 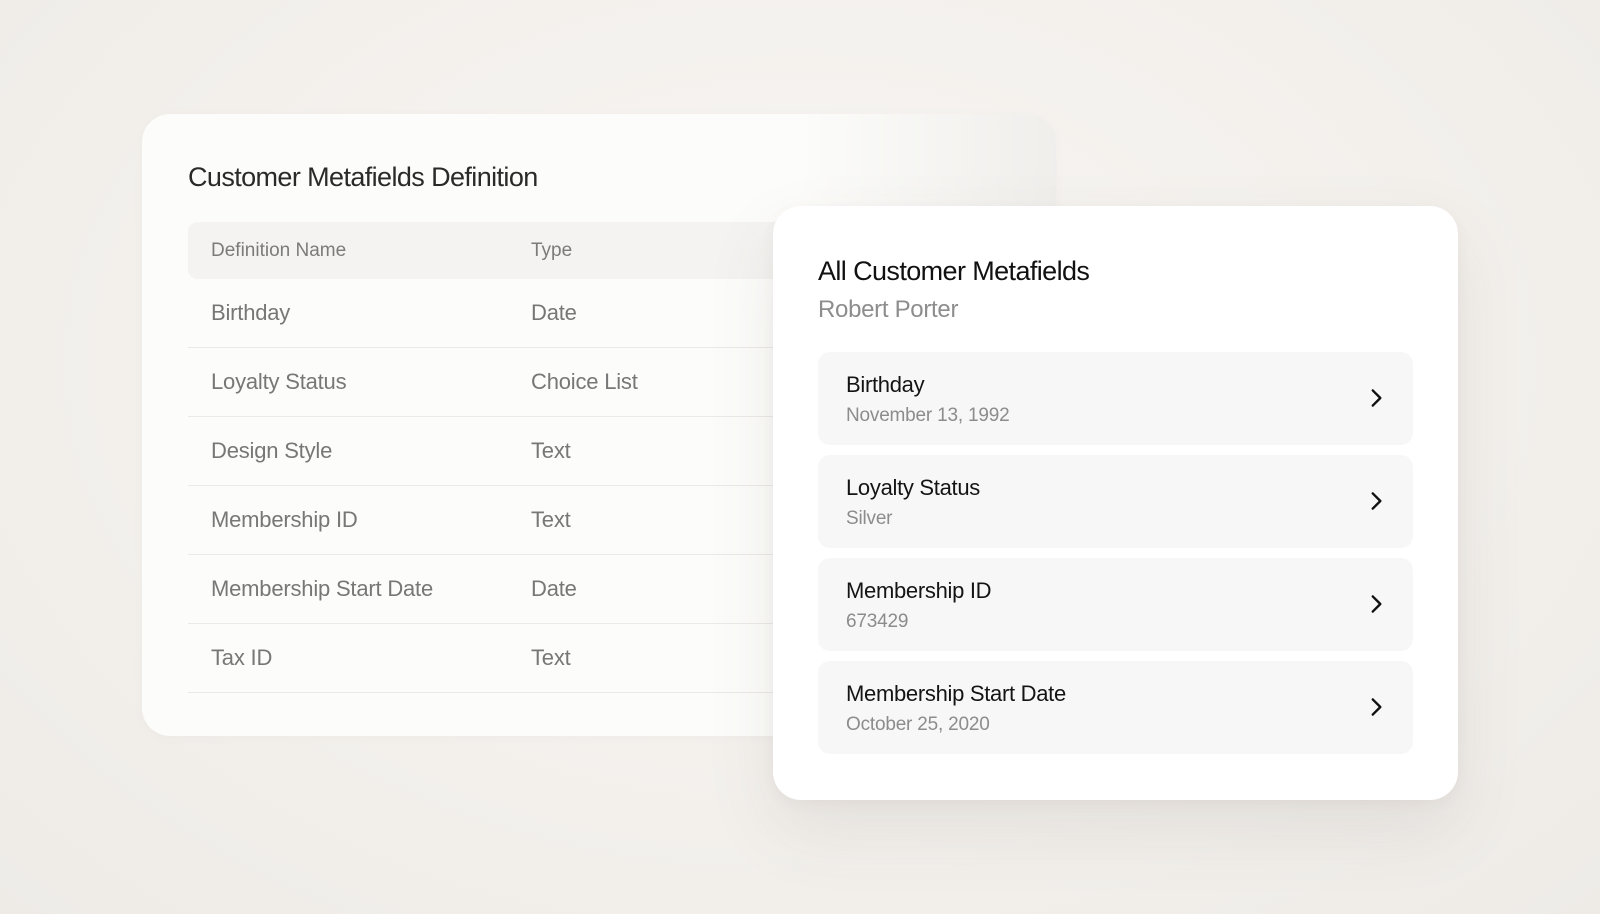 I want to click on definition-name-cell: Tax ID, so click(x=242, y=657).